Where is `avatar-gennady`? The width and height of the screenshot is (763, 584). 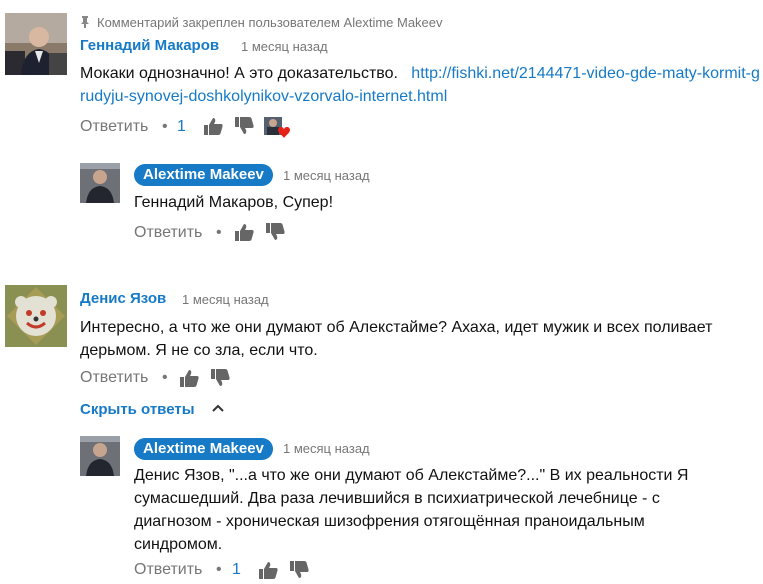 avatar-gennady is located at coordinates (36, 44).